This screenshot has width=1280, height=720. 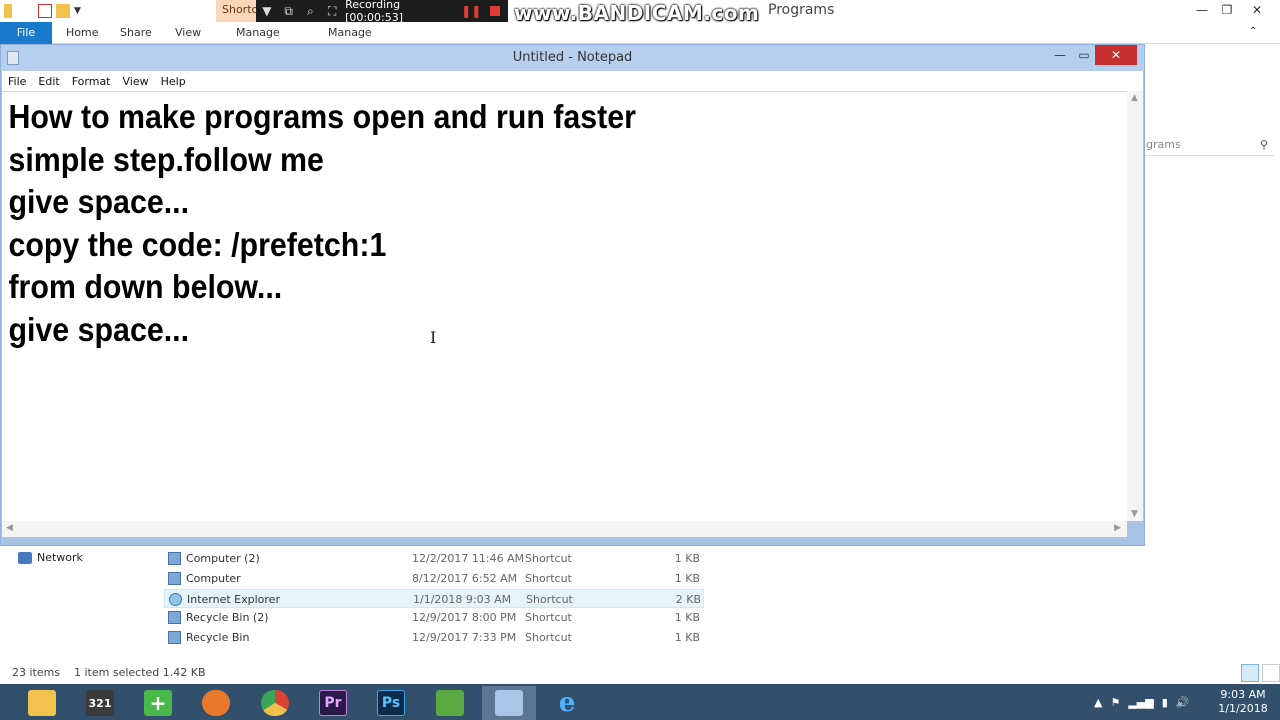 I want to click on internet-explorer-icon: e, so click(x=567, y=703).